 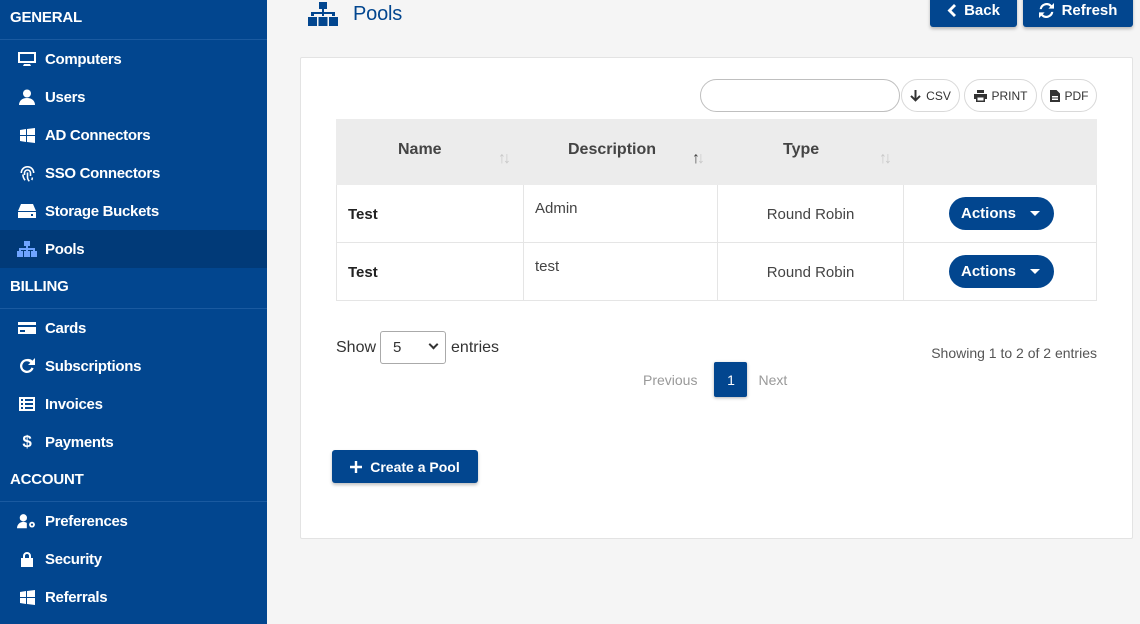 I want to click on refresh-button: Refresh, so click(x=1078, y=13).